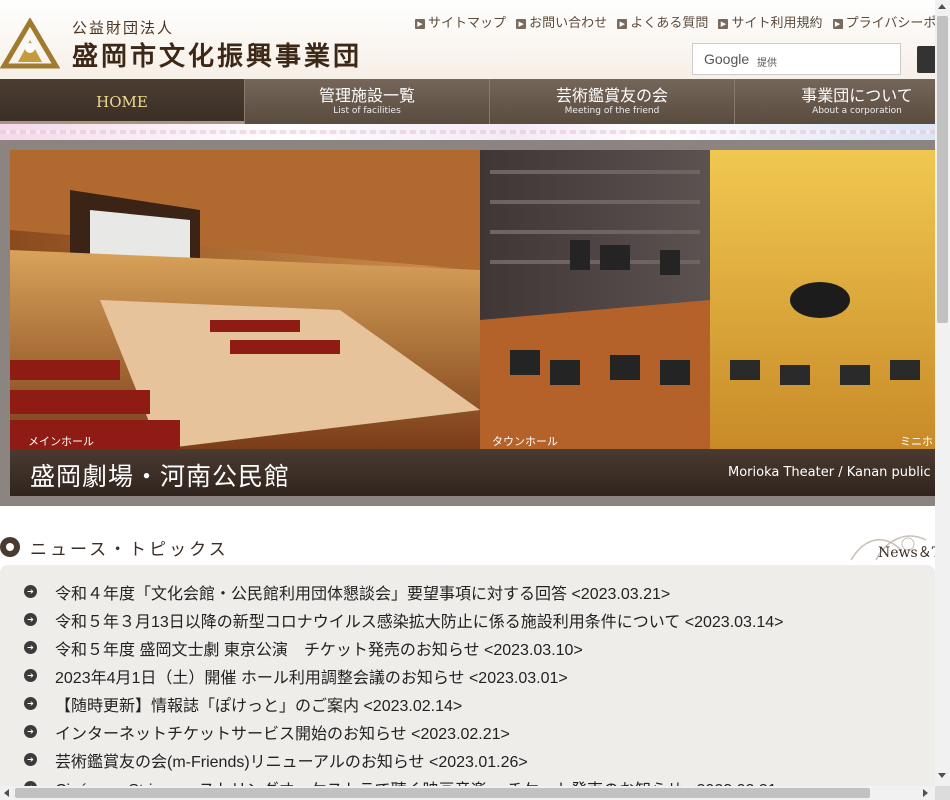 This screenshot has height=800, width=950. I want to click on search-input: Google 提供, so click(796, 59).